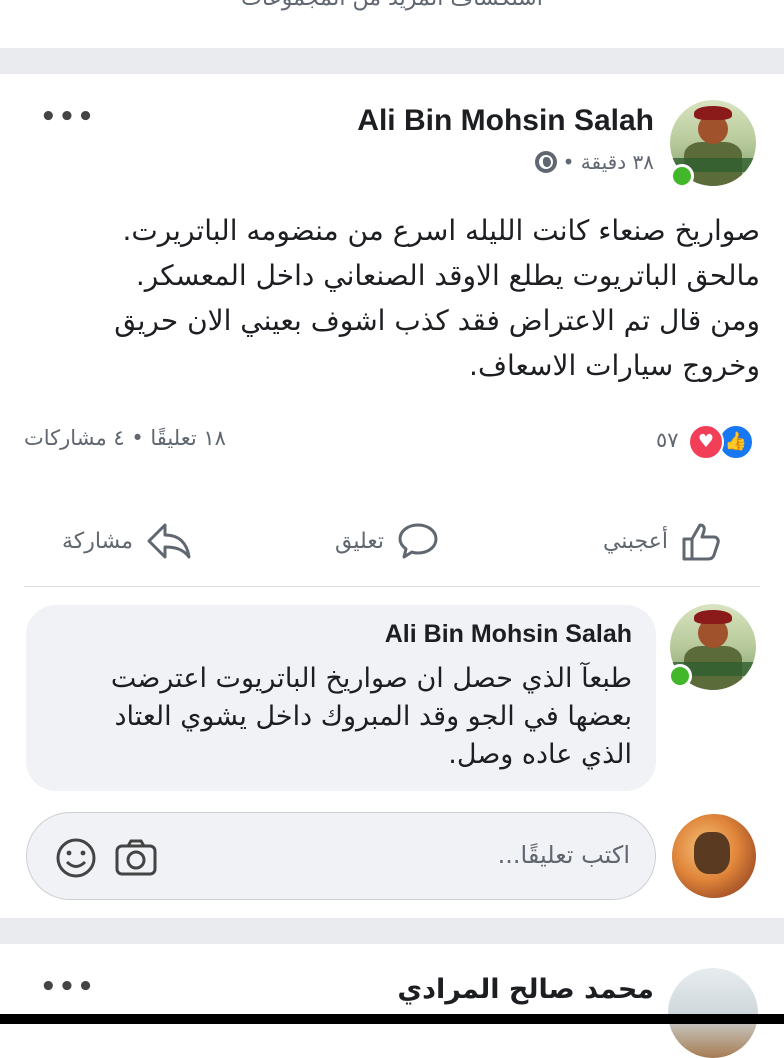 This screenshot has width=784, height=1058. Describe the element at coordinates (545, 162) in the screenshot. I see `globe-icon` at that location.